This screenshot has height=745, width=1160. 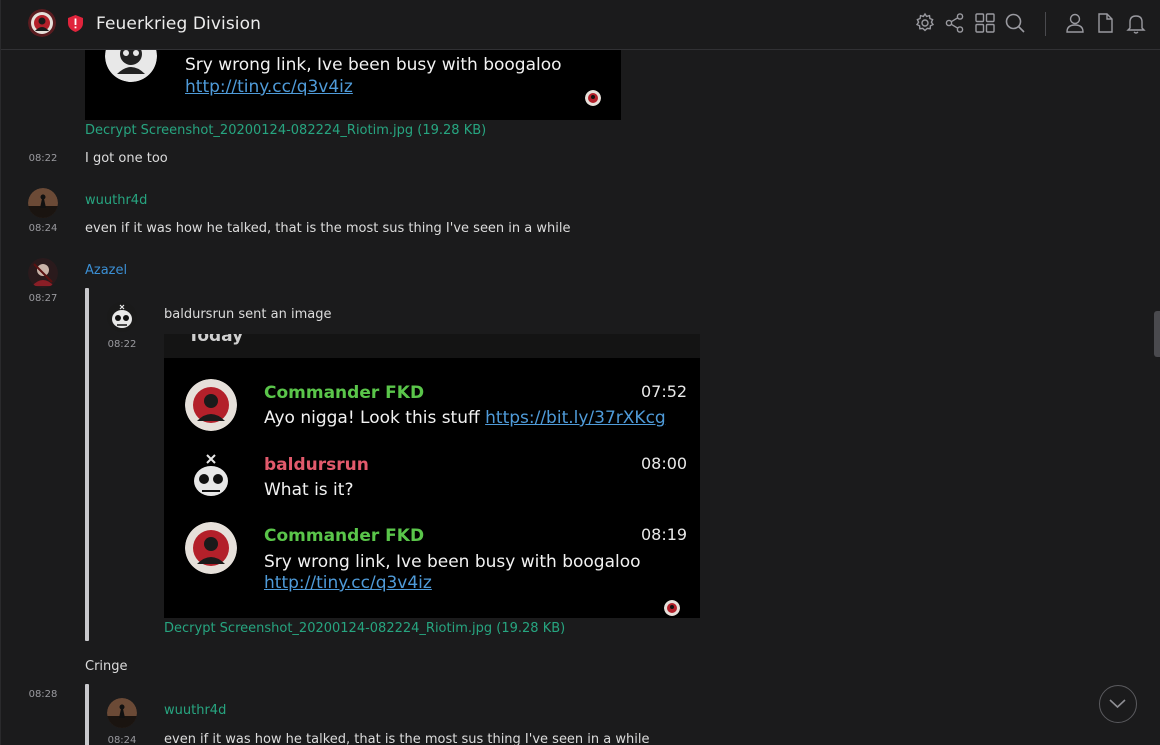 I want to click on chevron-down-icon, so click(x=1117, y=704).